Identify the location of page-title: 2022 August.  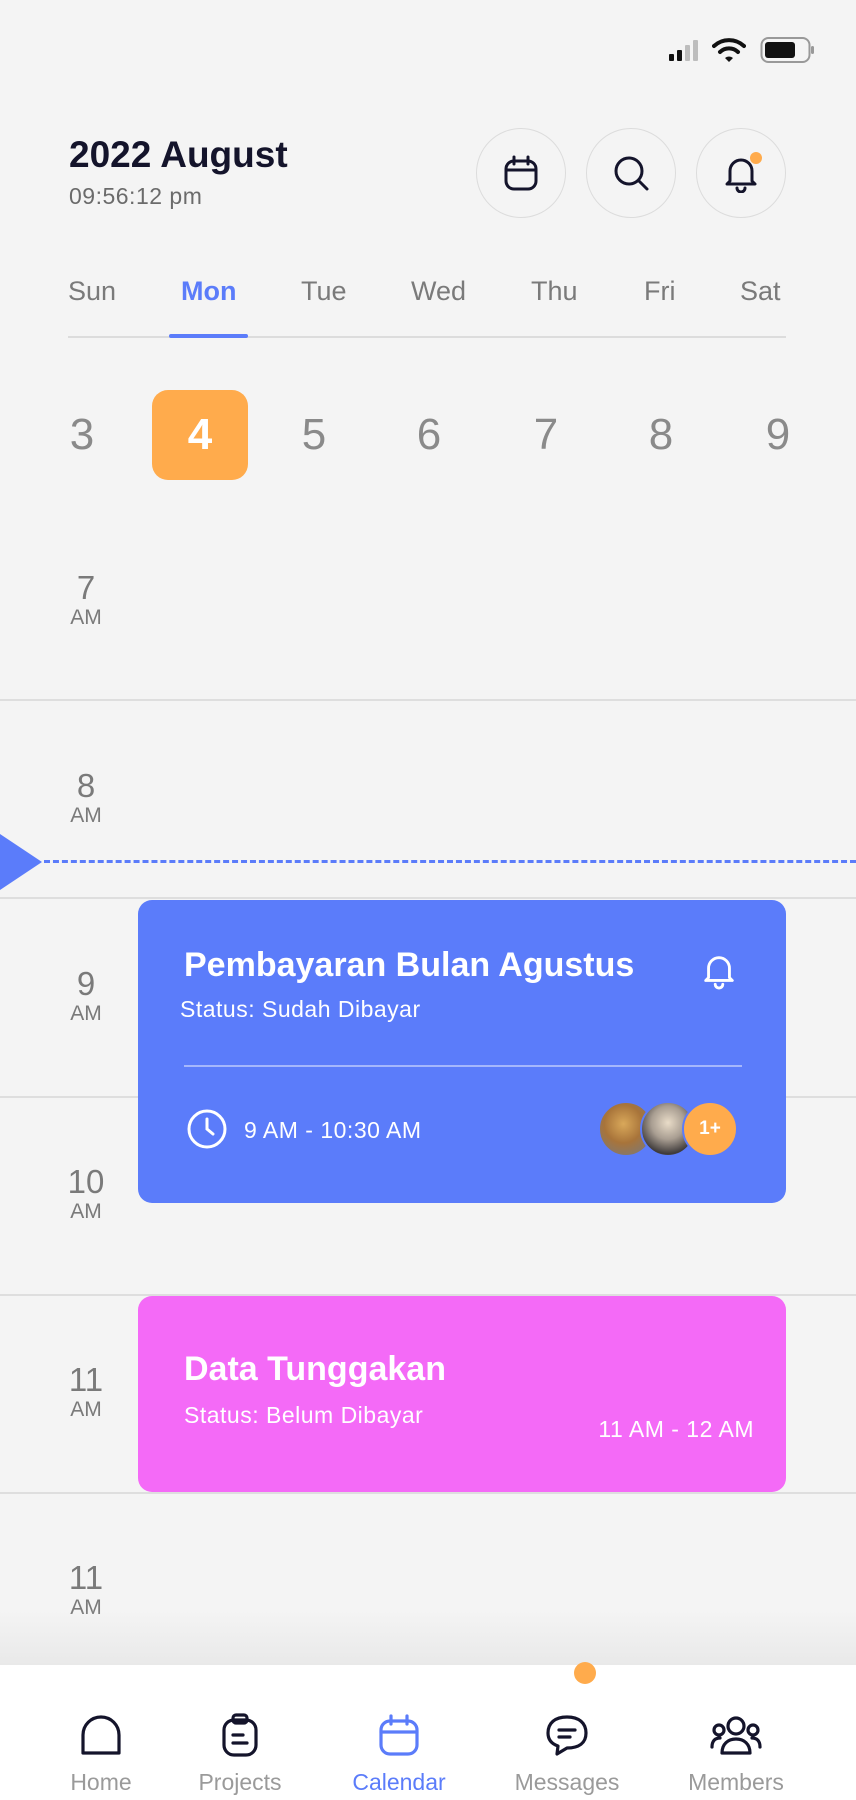
(178, 154).